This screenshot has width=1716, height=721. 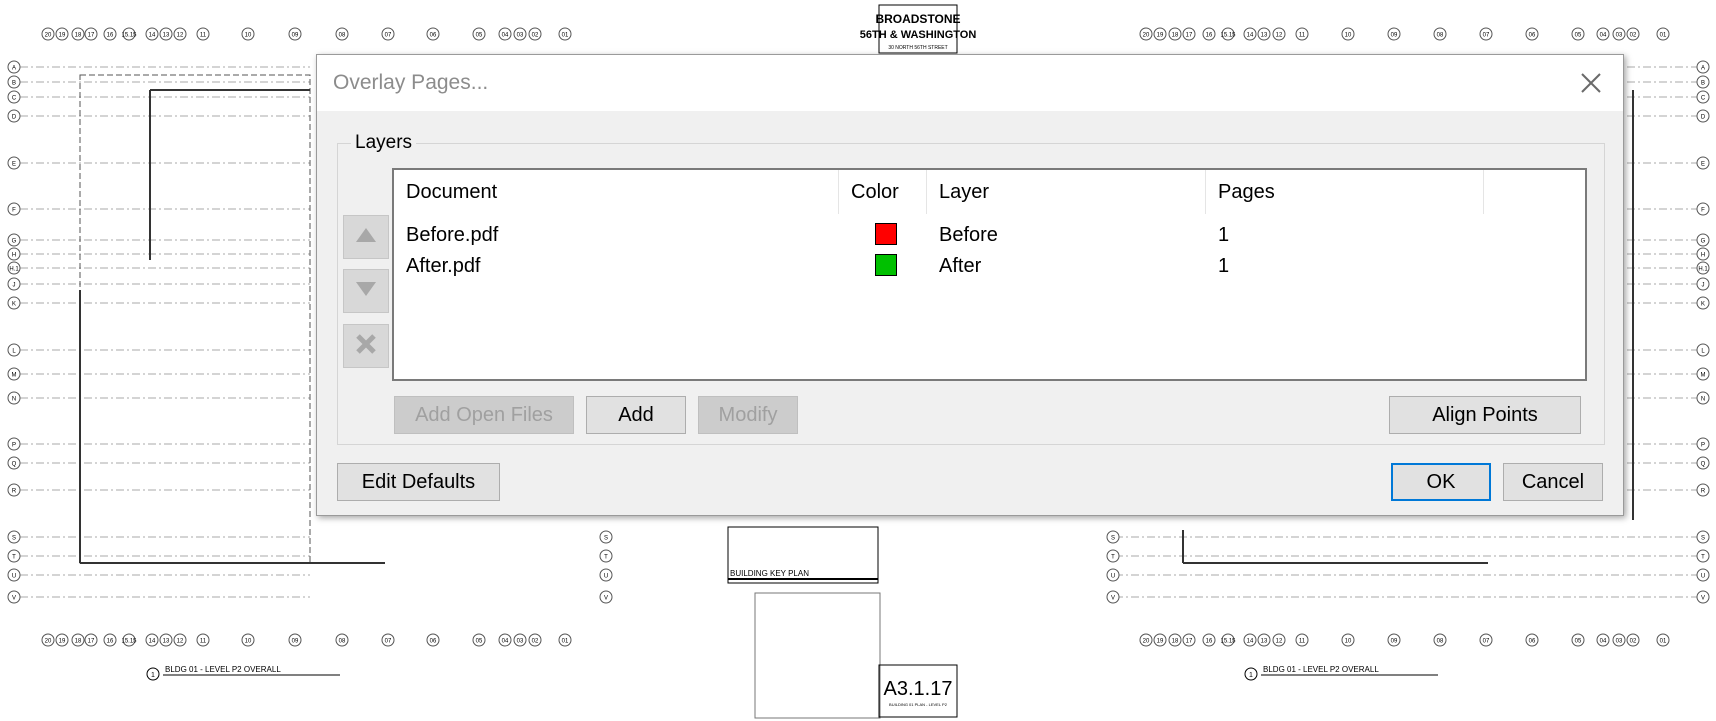 What do you see at coordinates (636, 415) in the screenshot?
I see `add-button: Add` at bounding box center [636, 415].